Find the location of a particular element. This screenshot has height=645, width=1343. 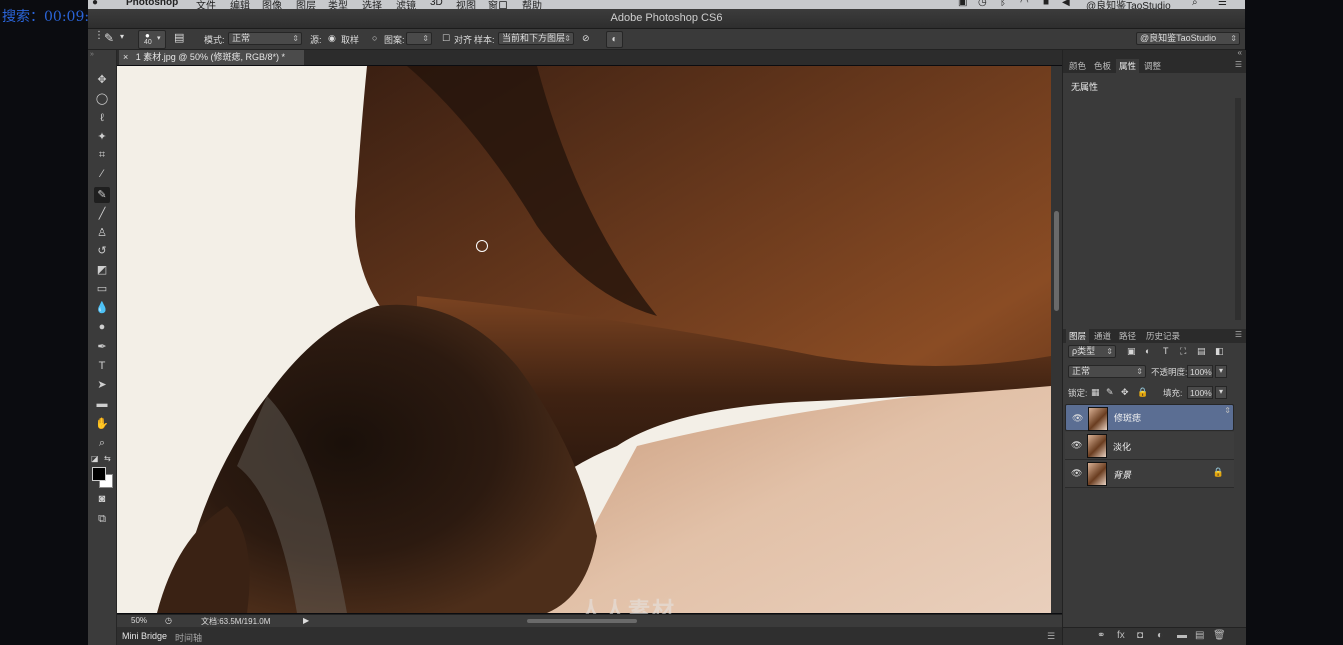

source-sampled-radio: ◉ is located at coordinates (332, 38).